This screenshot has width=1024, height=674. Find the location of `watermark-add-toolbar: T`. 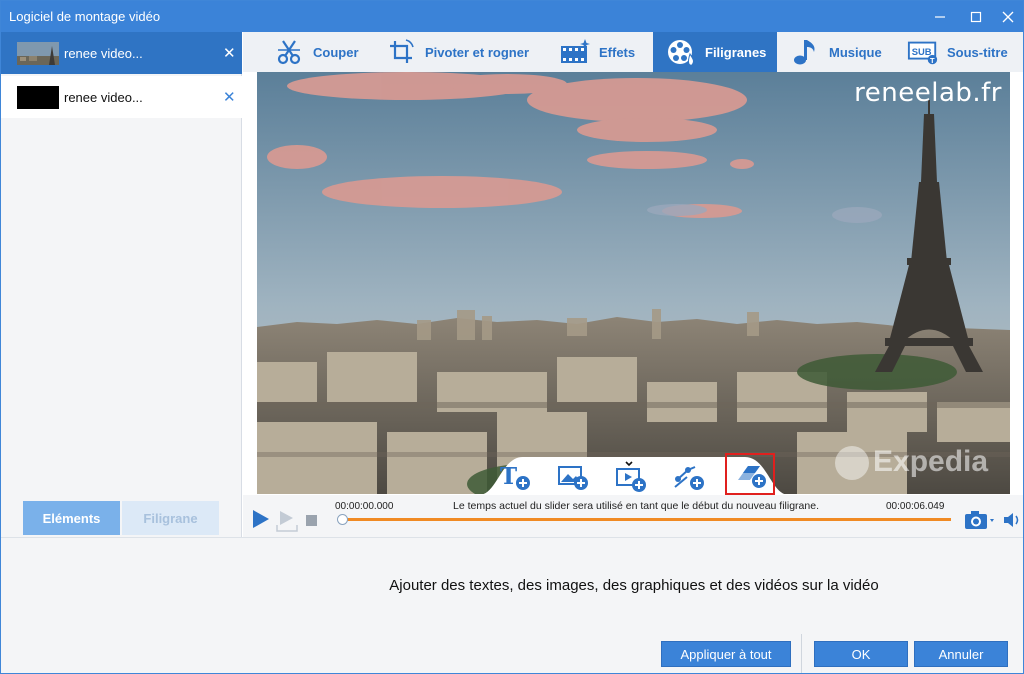

watermark-add-toolbar: T is located at coordinates (634, 474).